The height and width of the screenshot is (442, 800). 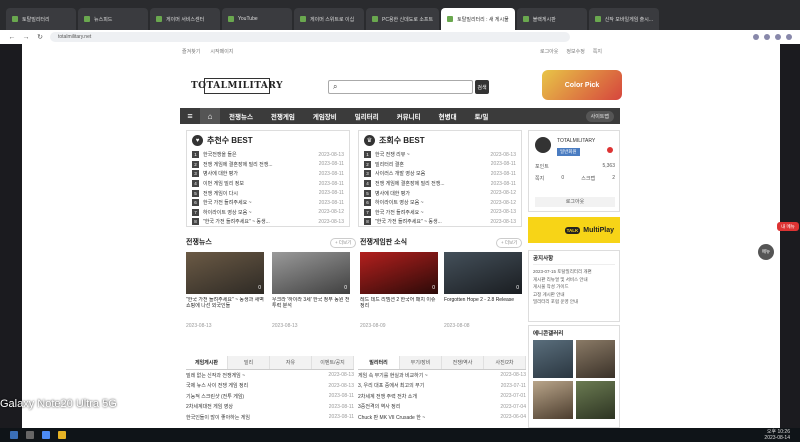 What do you see at coordinates (210, 116) in the screenshot?
I see `home-icon: ⌂` at bounding box center [210, 116].